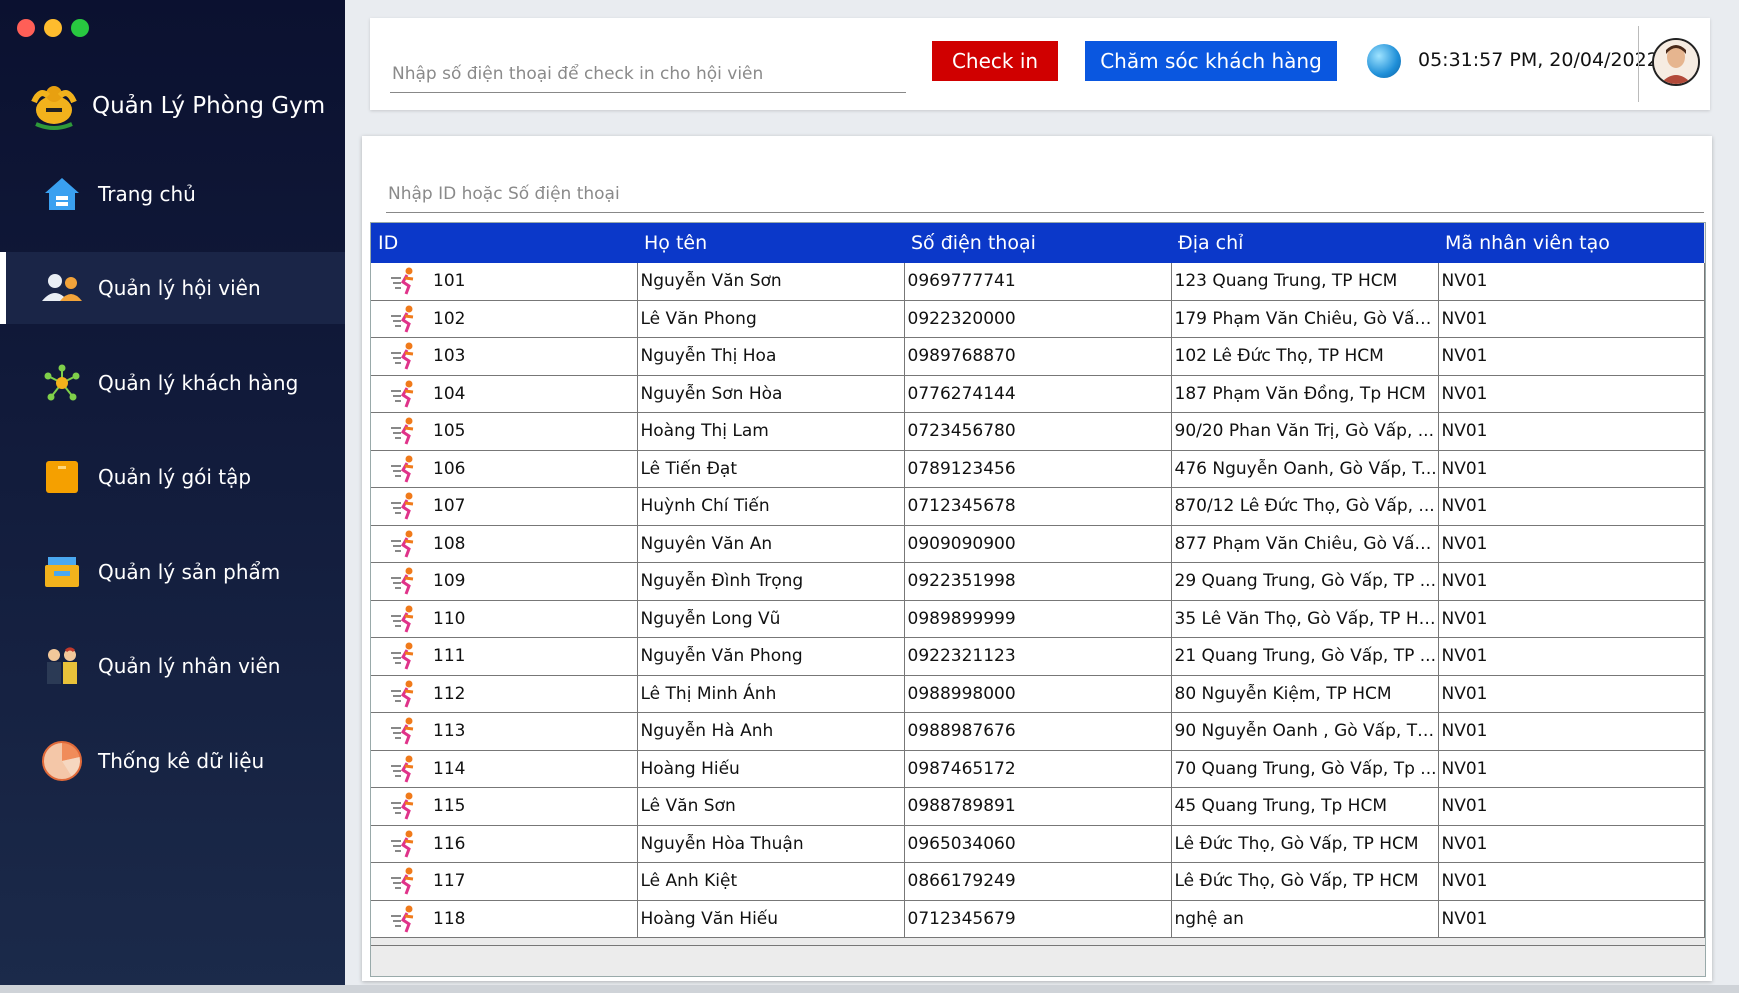 The image size is (1739, 993). I want to click on cell-id: 115, so click(504, 806).